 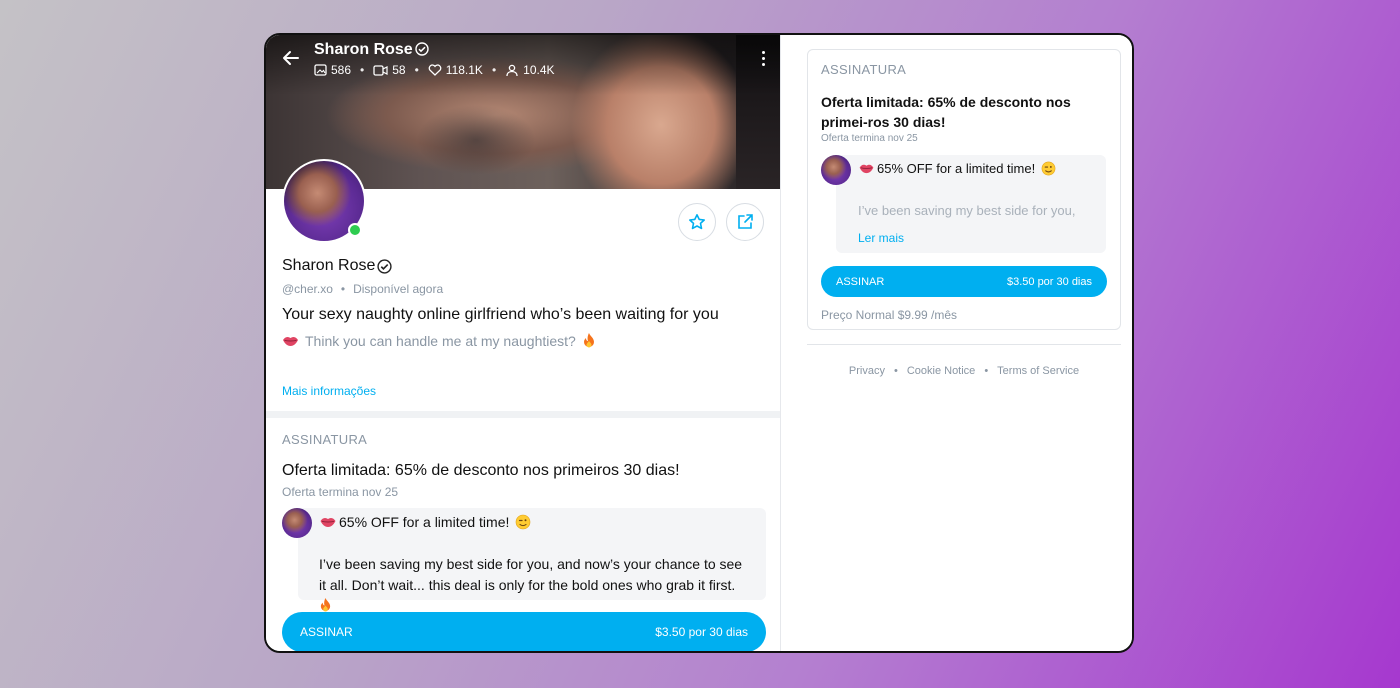 I want to click on fans-icon, so click(x=512, y=70).